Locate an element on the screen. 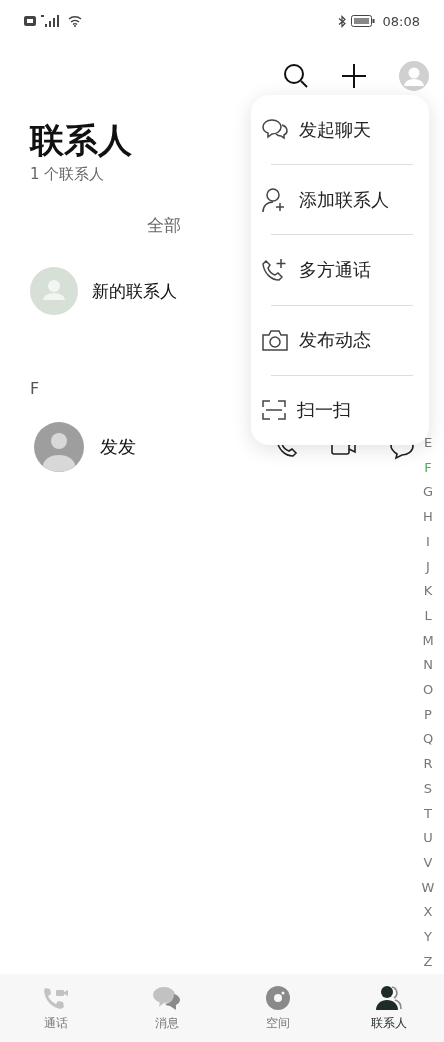 The height and width of the screenshot is (1042, 444). disc-icon is located at coordinates (277, 997).